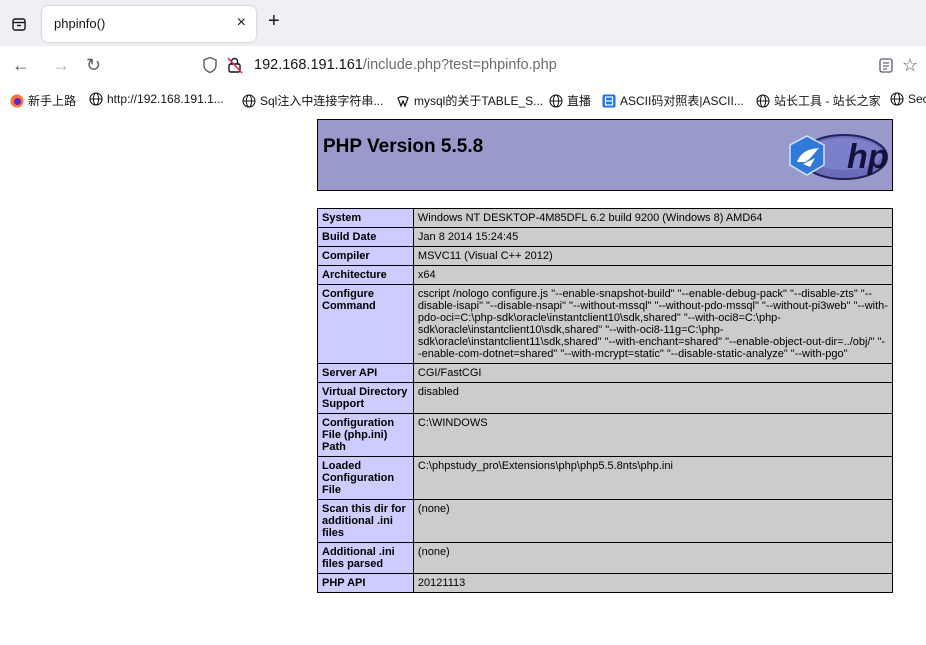 Image resolution: width=926 pixels, height=645 pixels. Describe the element at coordinates (365, 218) in the screenshot. I see `row-key: System` at that location.